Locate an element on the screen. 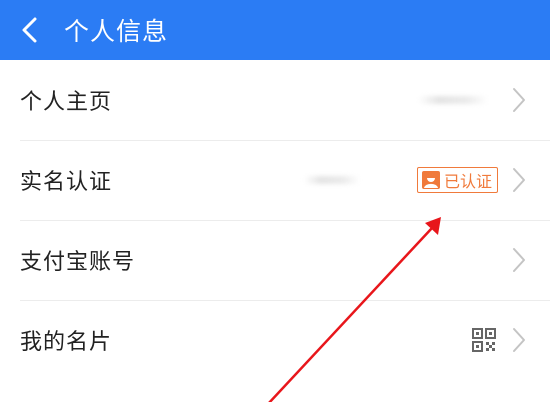 The width and height of the screenshot is (550, 402). user-badge-icon is located at coordinates (431, 180).